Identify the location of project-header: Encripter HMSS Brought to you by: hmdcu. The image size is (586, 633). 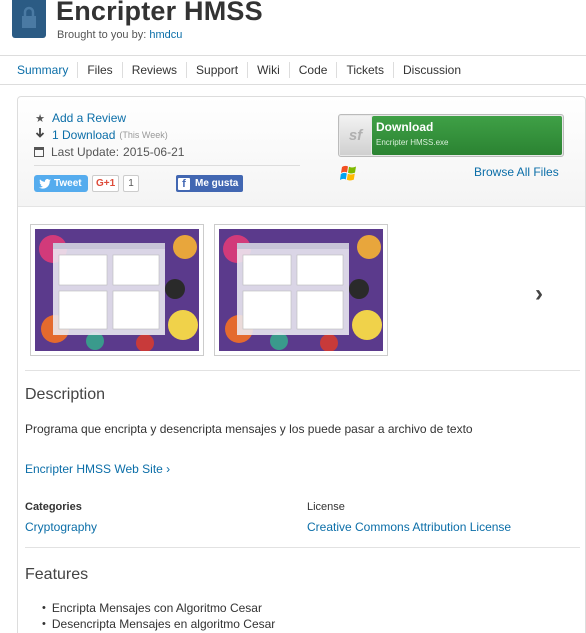
(293, 26).